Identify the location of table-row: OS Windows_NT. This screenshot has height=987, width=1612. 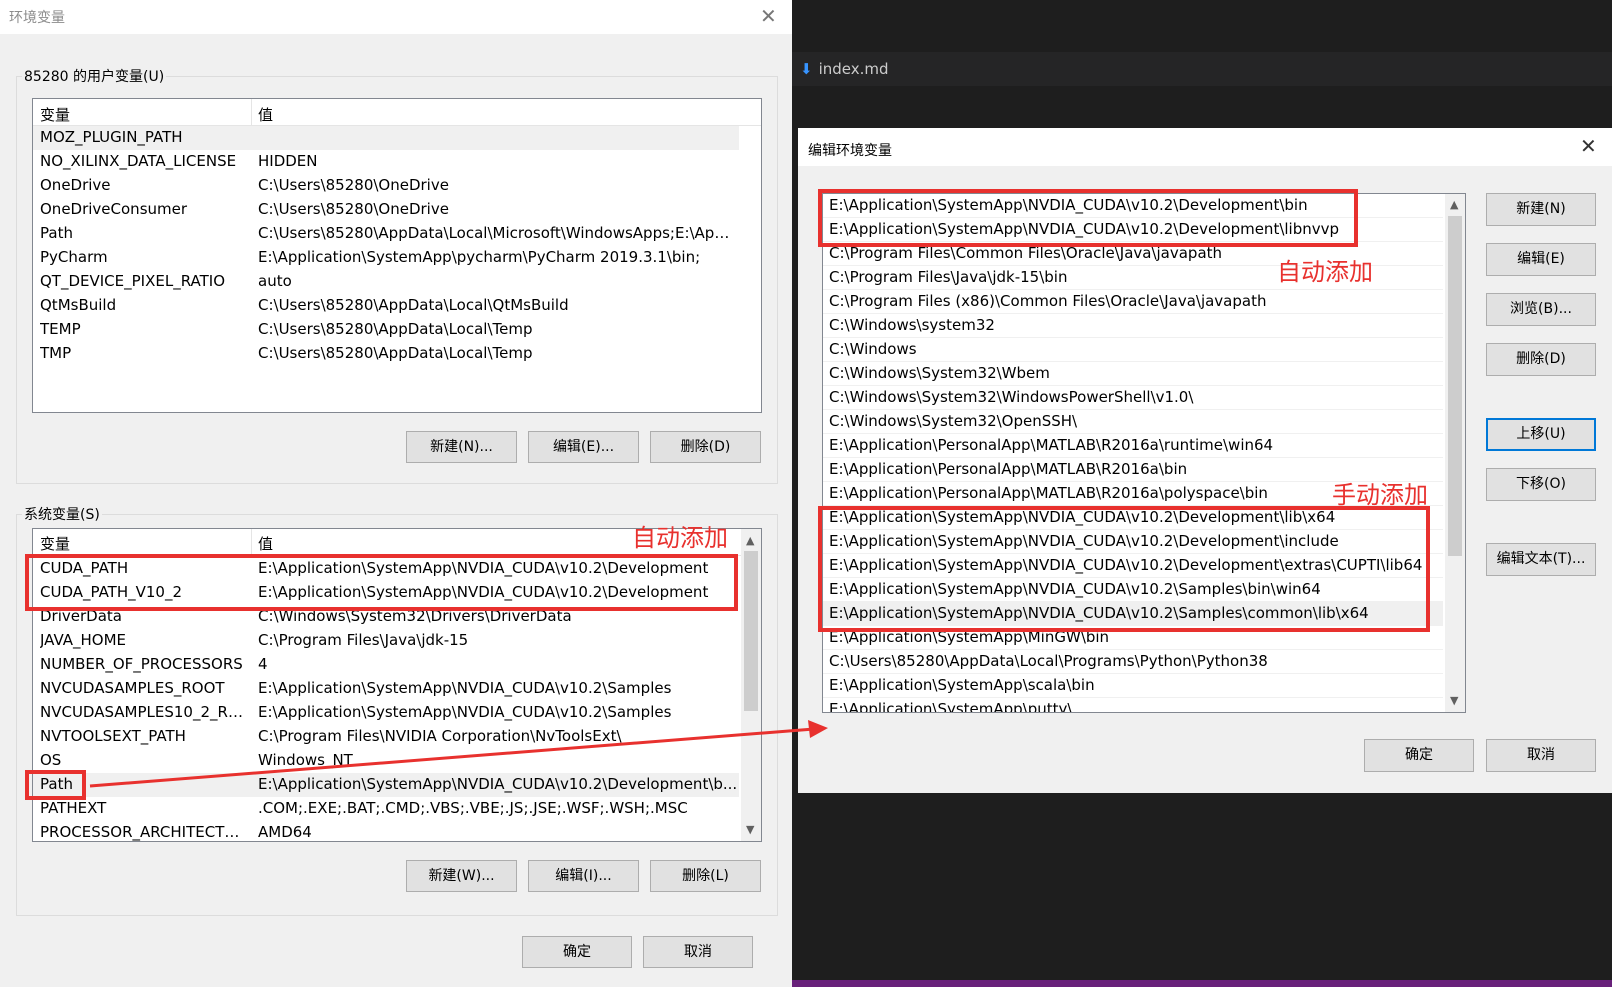
(386, 761).